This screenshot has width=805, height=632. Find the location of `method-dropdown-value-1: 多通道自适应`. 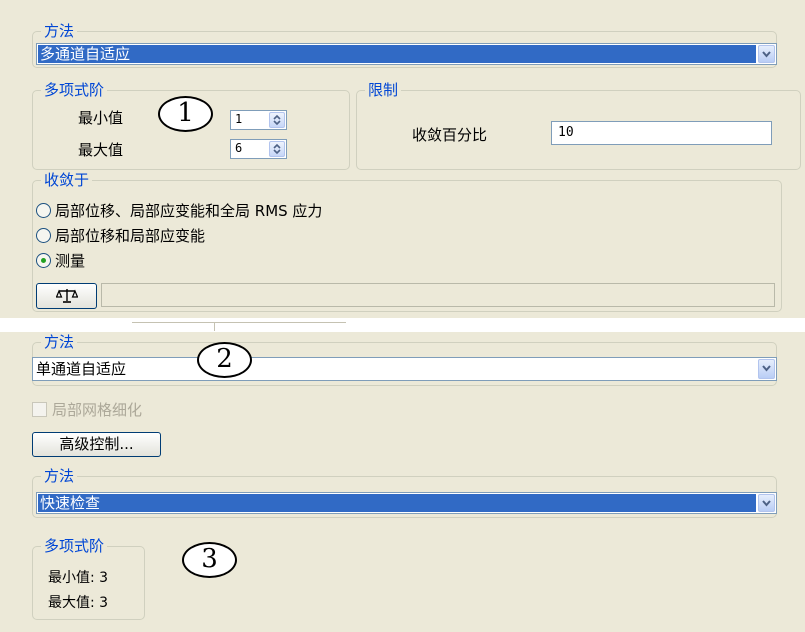

method-dropdown-value-1: 多通道自适应 is located at coordinates (397, 54).